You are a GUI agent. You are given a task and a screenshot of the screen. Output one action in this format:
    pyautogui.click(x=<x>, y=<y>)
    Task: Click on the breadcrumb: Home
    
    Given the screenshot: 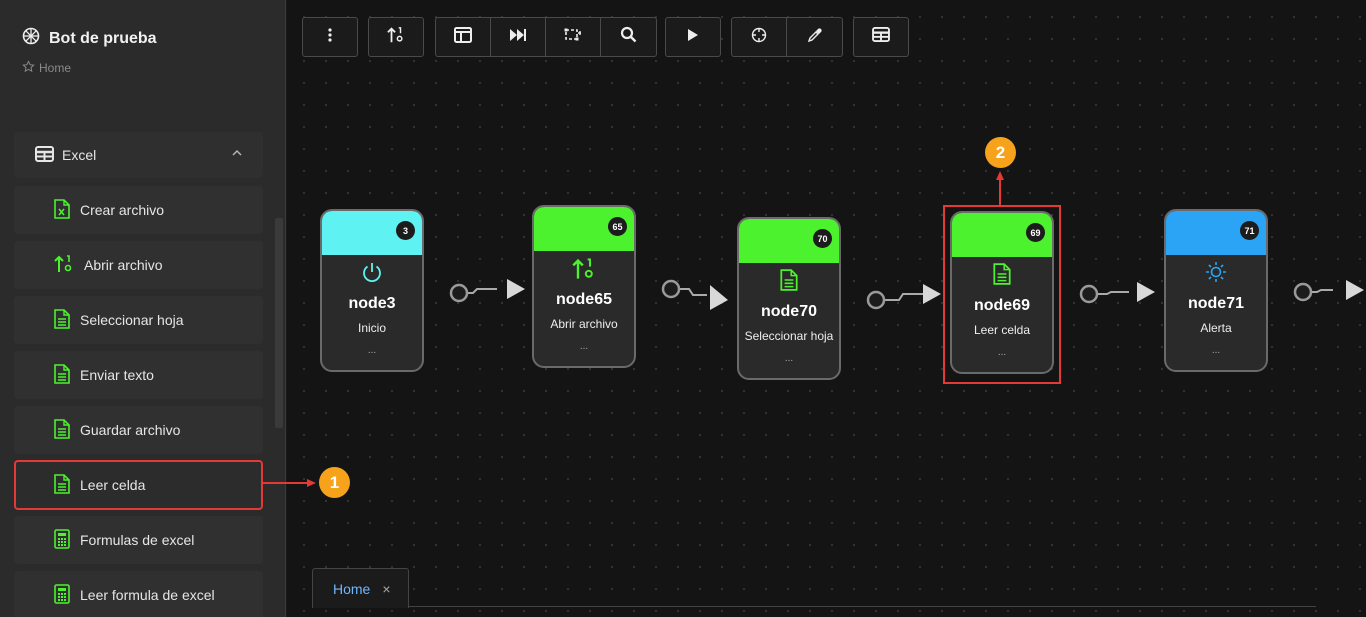 What is the action you would take?
    pyautogui.click(x=46, y=68)
    